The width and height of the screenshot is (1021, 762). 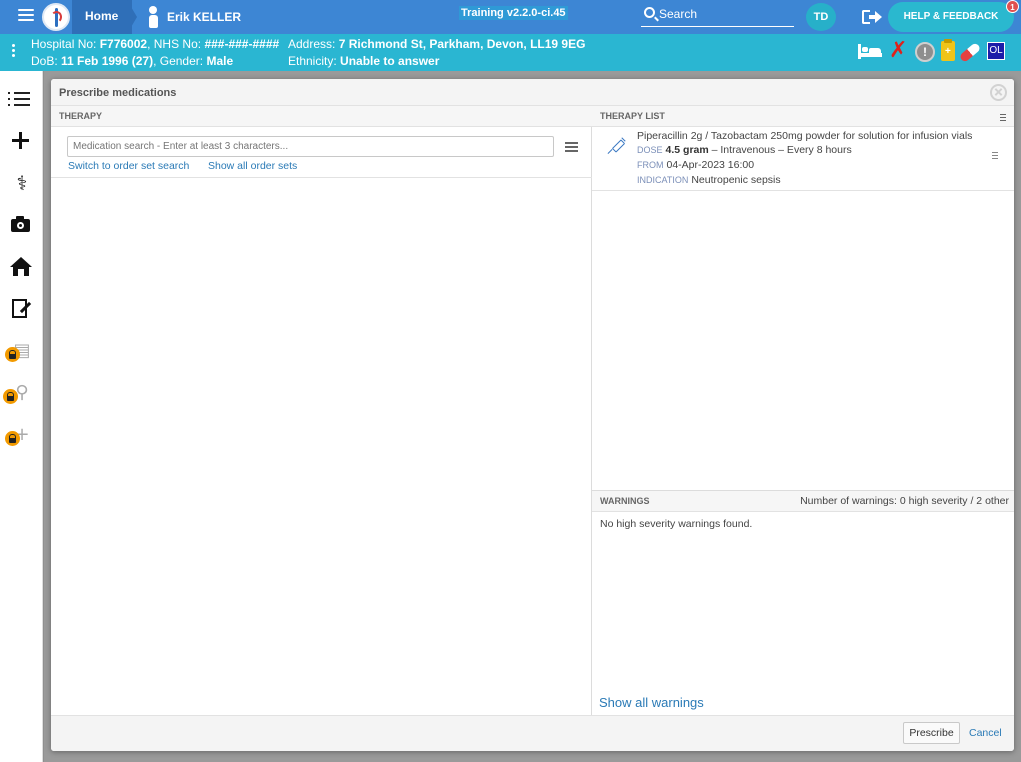 What do you see at coordinates (803, 116) in the screenshot?
I see `therapy-list-header: THERAPY LIST` at bounding box center [803, 116].